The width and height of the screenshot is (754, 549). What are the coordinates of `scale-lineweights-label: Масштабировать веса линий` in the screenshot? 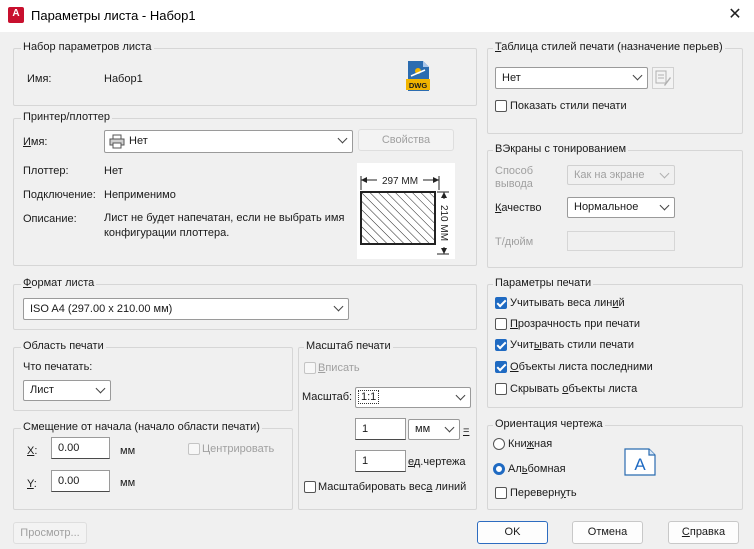 It's located at (392, 487).